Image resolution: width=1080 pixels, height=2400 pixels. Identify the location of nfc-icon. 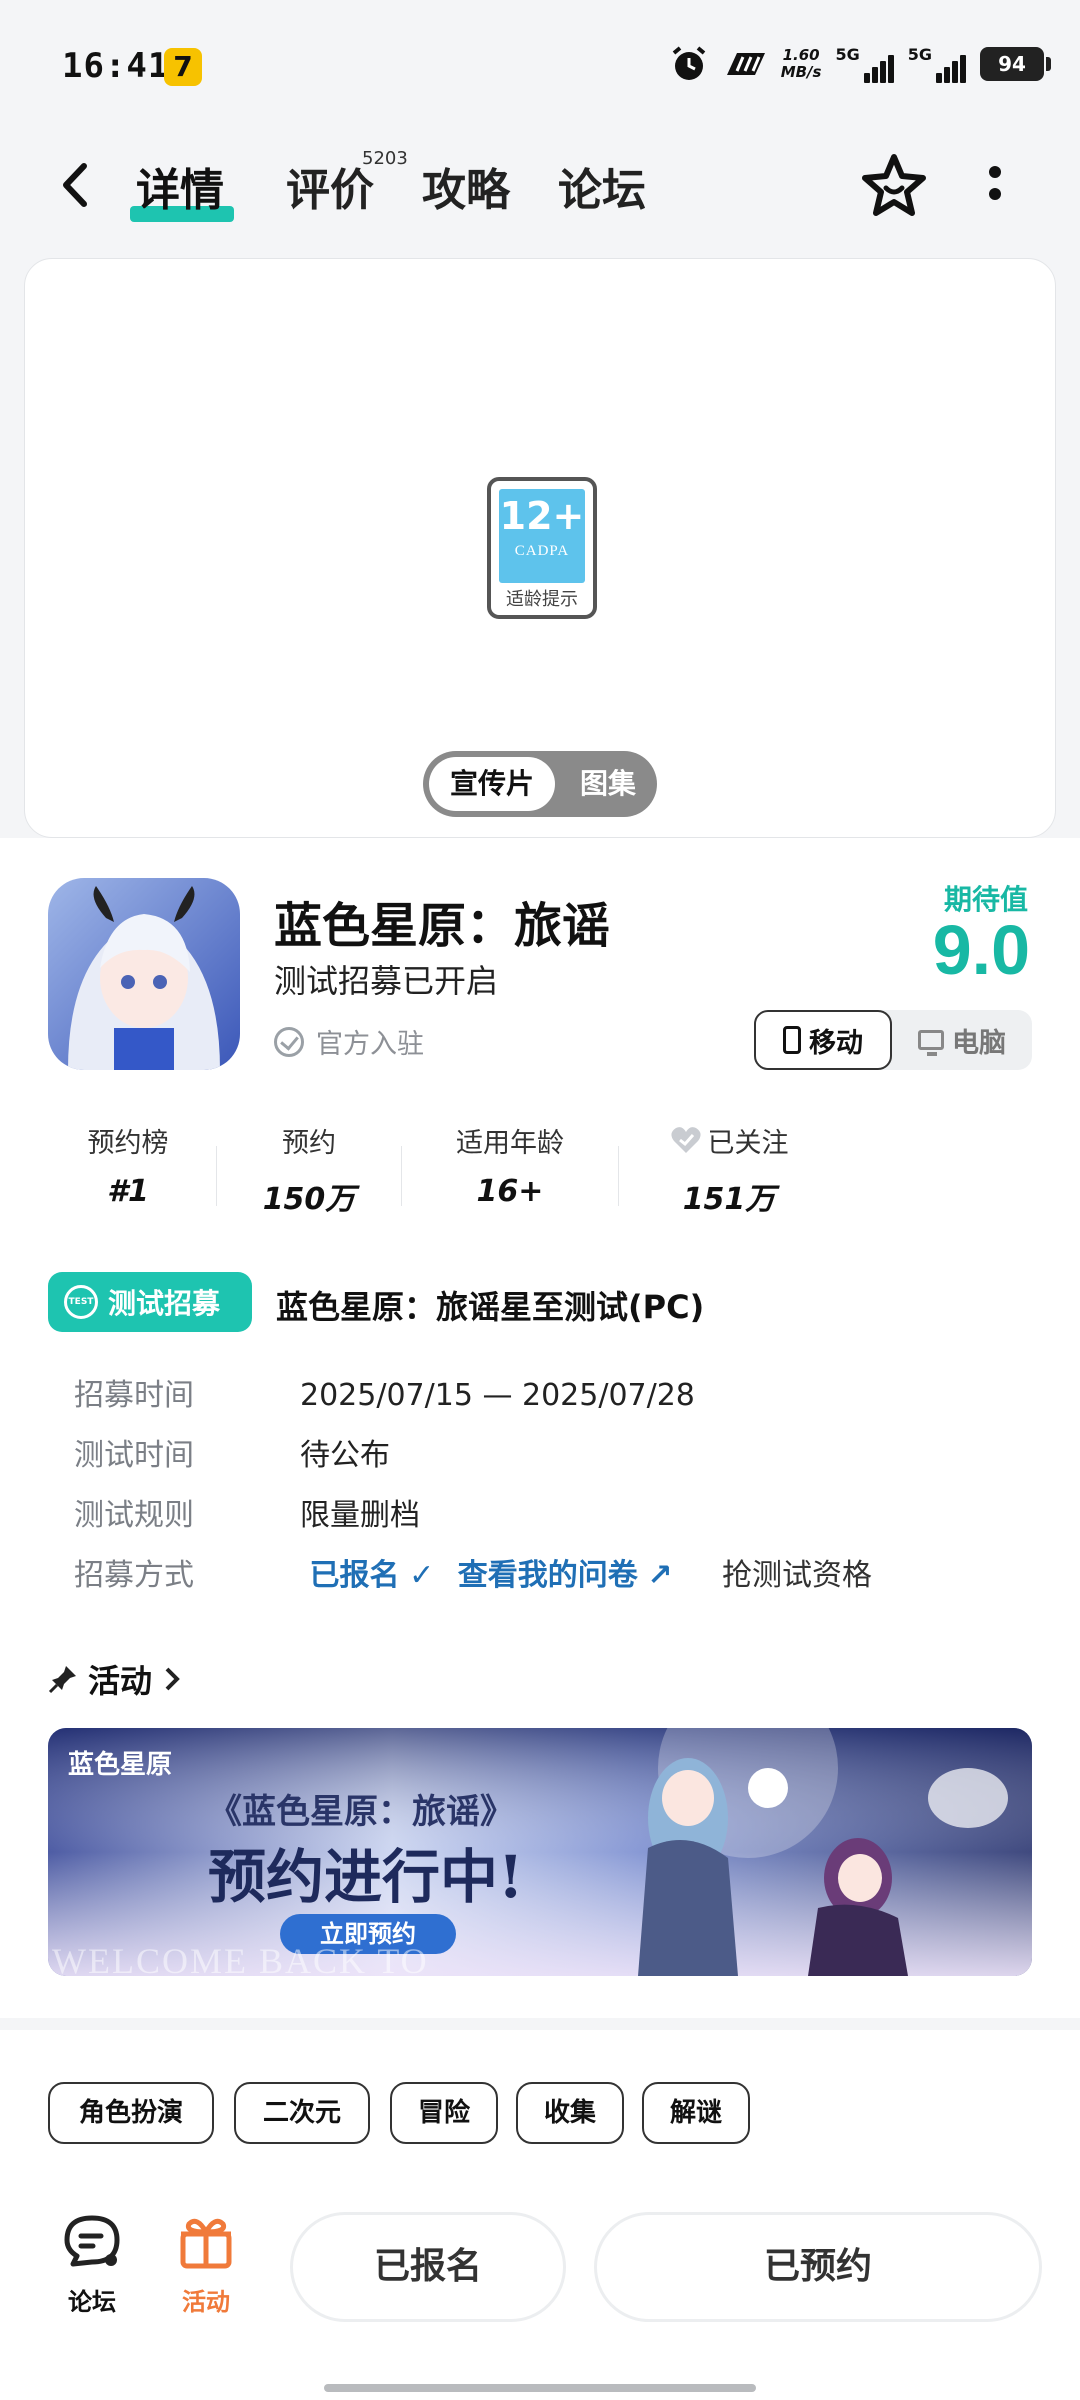
(745, 64).